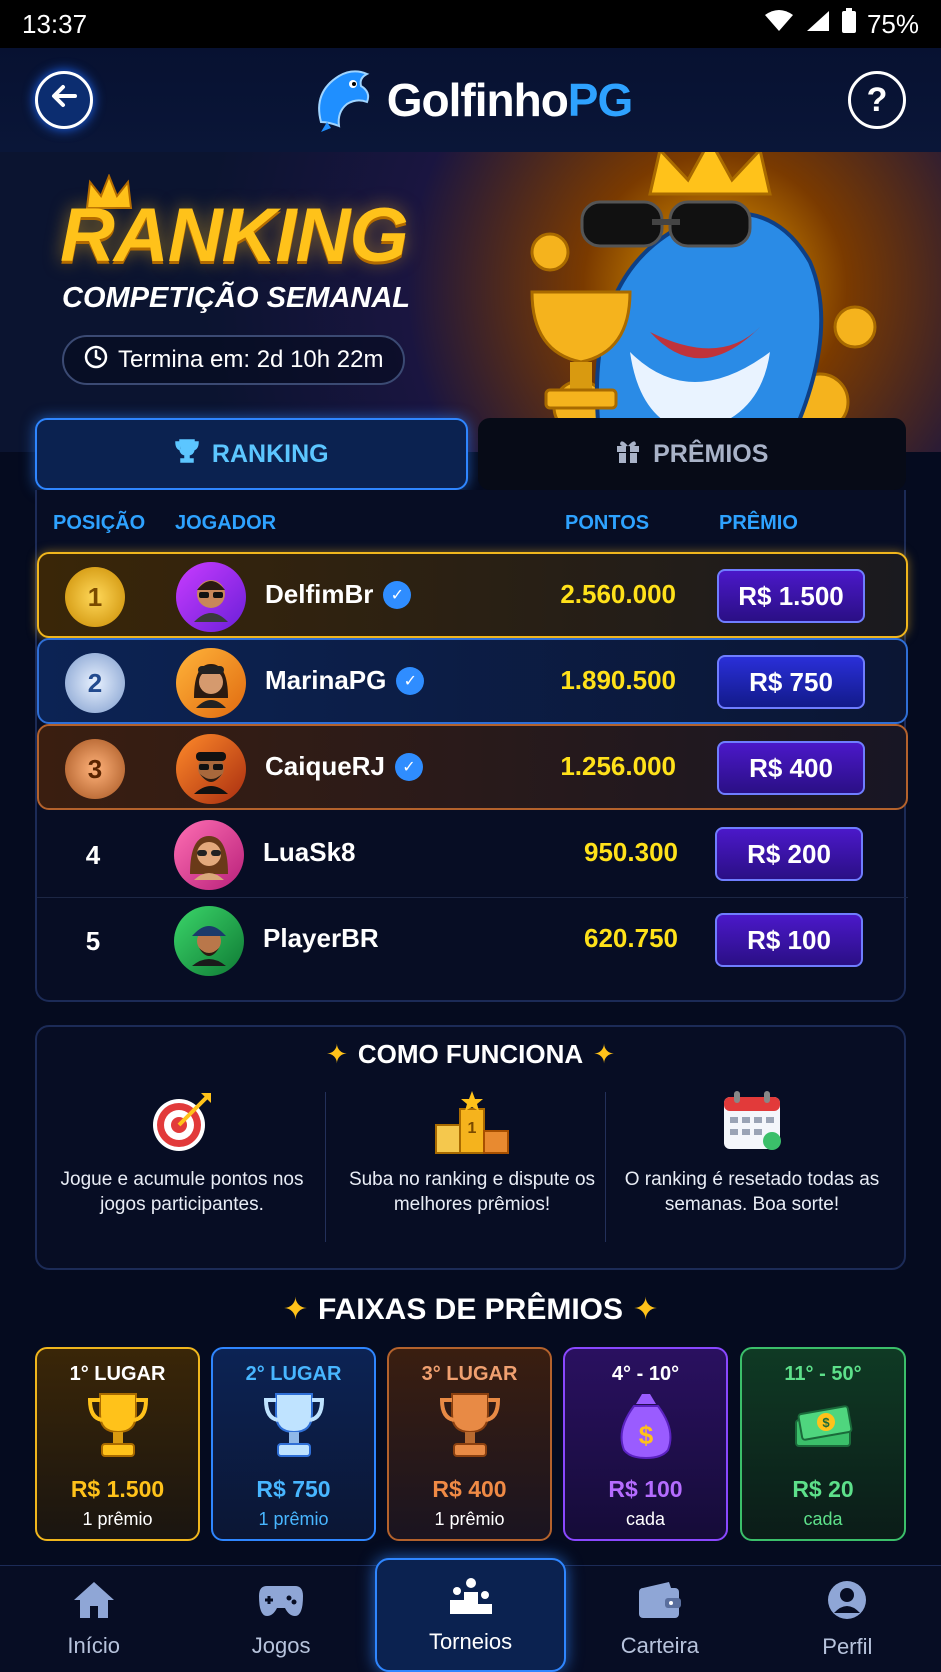  Describe the element at coordinates (93, 1645) in the screenshot. I see `nav-home-label: Início` at that location.